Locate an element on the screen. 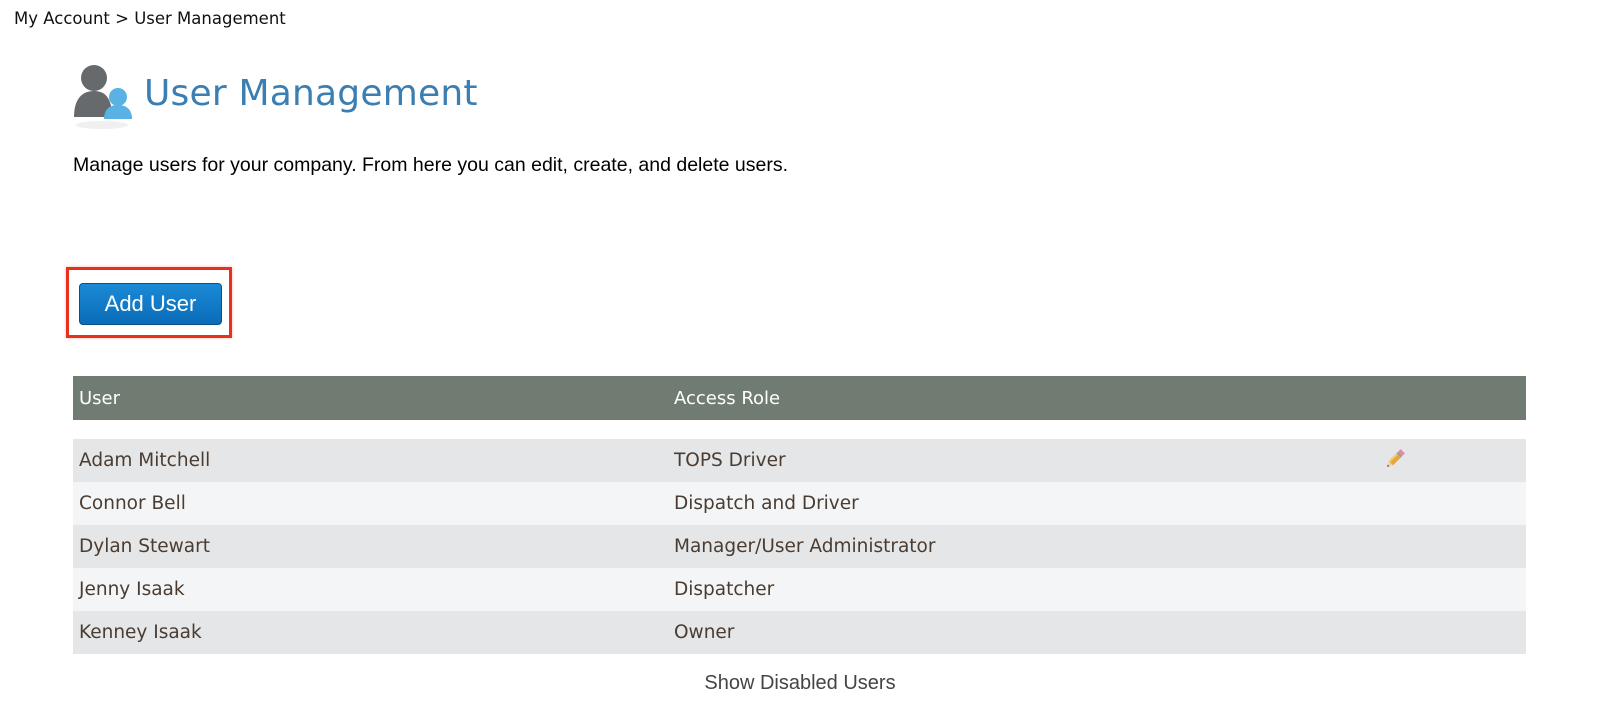 This screenshot has width=1600, height=718. table-row: Dylan Stewart Manager/User Administrator is located at coordinates (799, 546).